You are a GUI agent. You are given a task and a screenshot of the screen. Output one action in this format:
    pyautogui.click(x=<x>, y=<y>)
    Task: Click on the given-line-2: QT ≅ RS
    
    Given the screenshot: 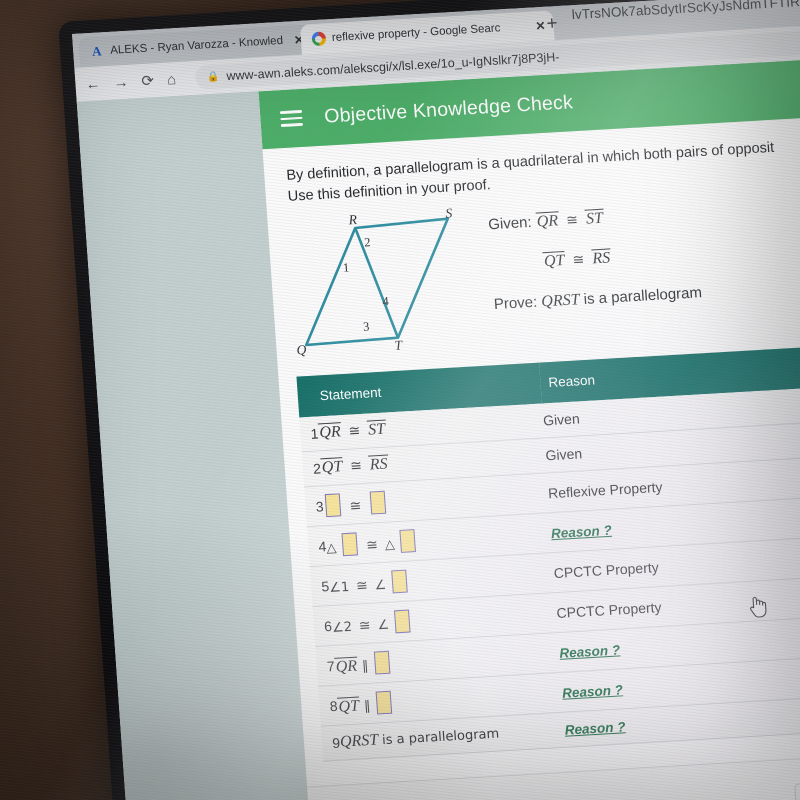 What is the action you would take?
    pyautogui.click(x=595, y=259)
    